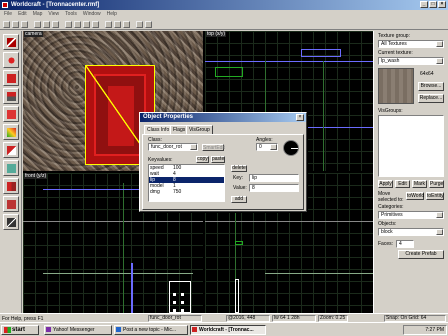 This screenshot has height=336, width=448. I want to click on move-selected-label: Move selected to:, so click(391, 197).